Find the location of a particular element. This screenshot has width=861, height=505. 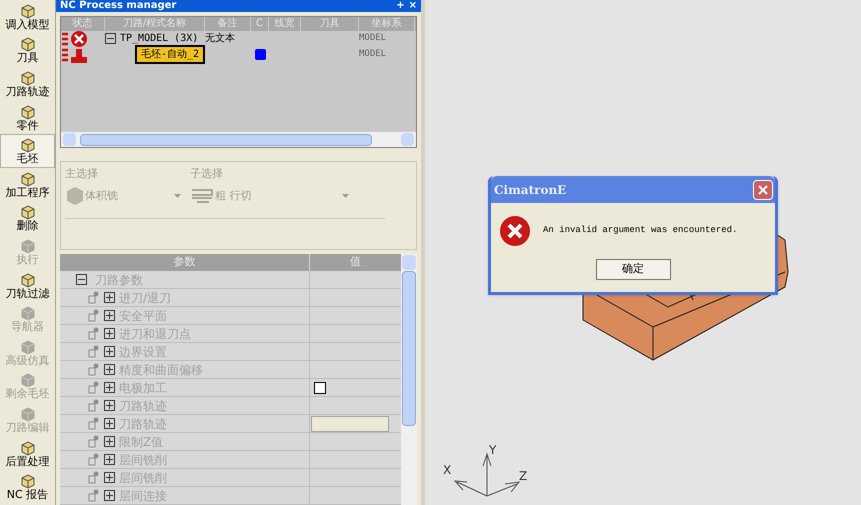

toolbar-item: 后置处理 is located at coordinates (27, 453).